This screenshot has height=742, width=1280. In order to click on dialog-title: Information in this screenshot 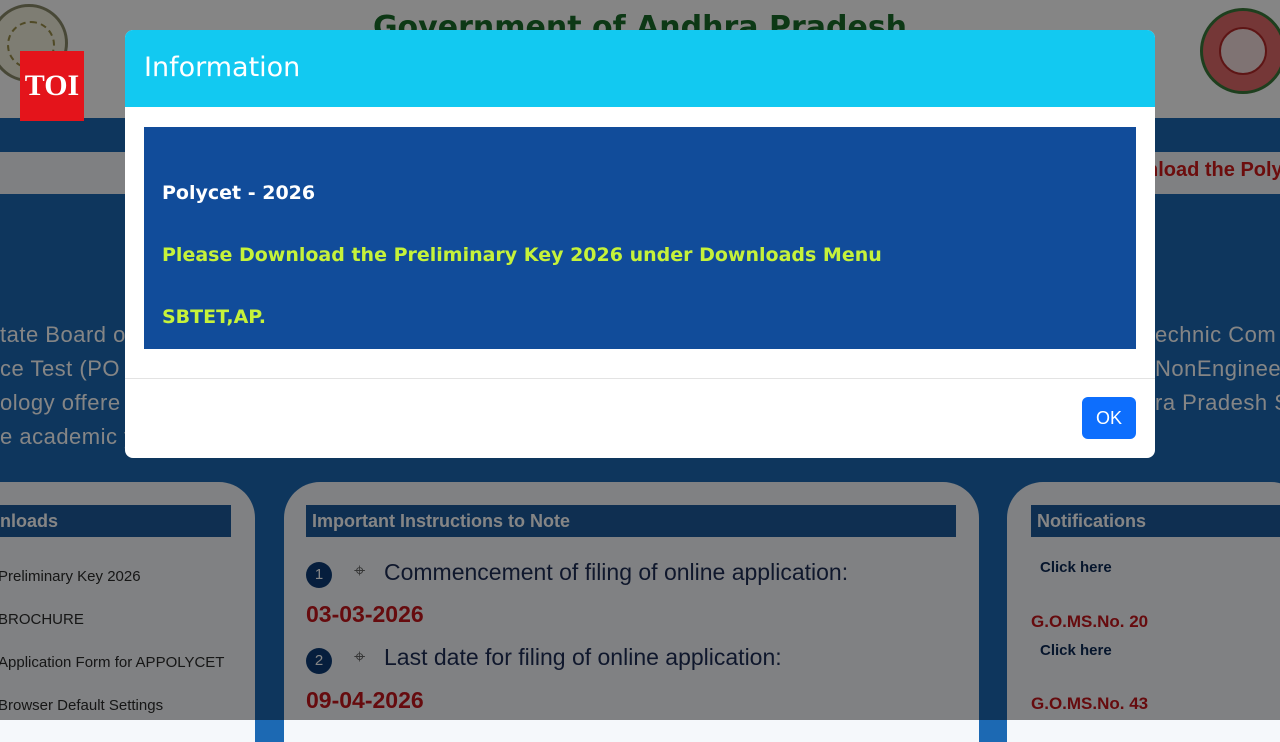, I will do `click(222, 67)`.